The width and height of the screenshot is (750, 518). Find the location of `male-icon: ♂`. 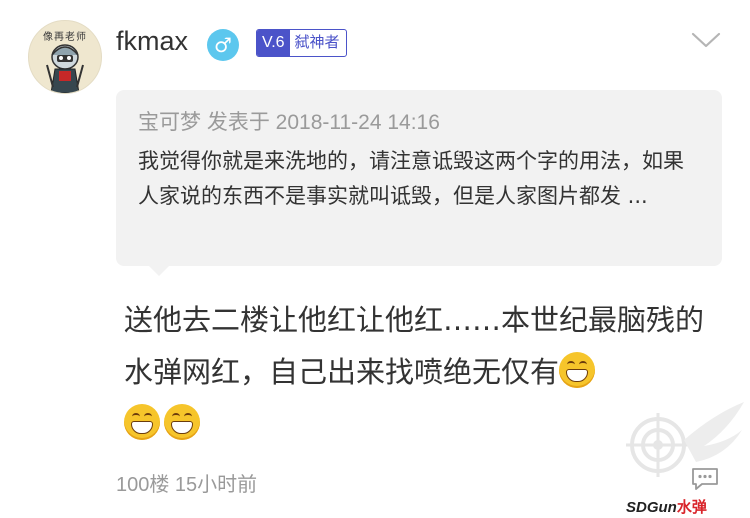

male-icon: ♂ is located at coordinates (223, 45).